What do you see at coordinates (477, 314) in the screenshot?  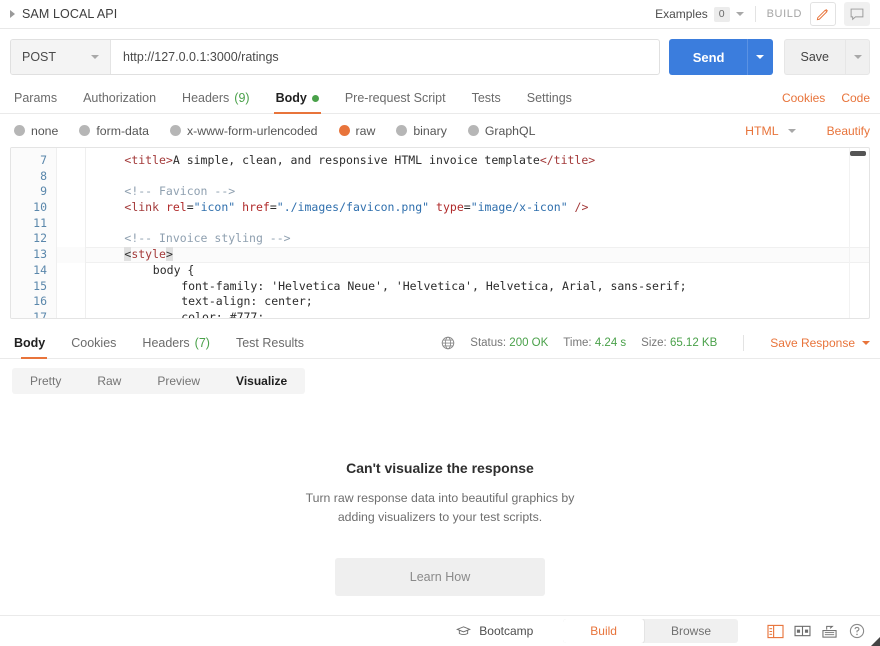 I see `code-line: color: #777;` at bounding box center [477, 314].